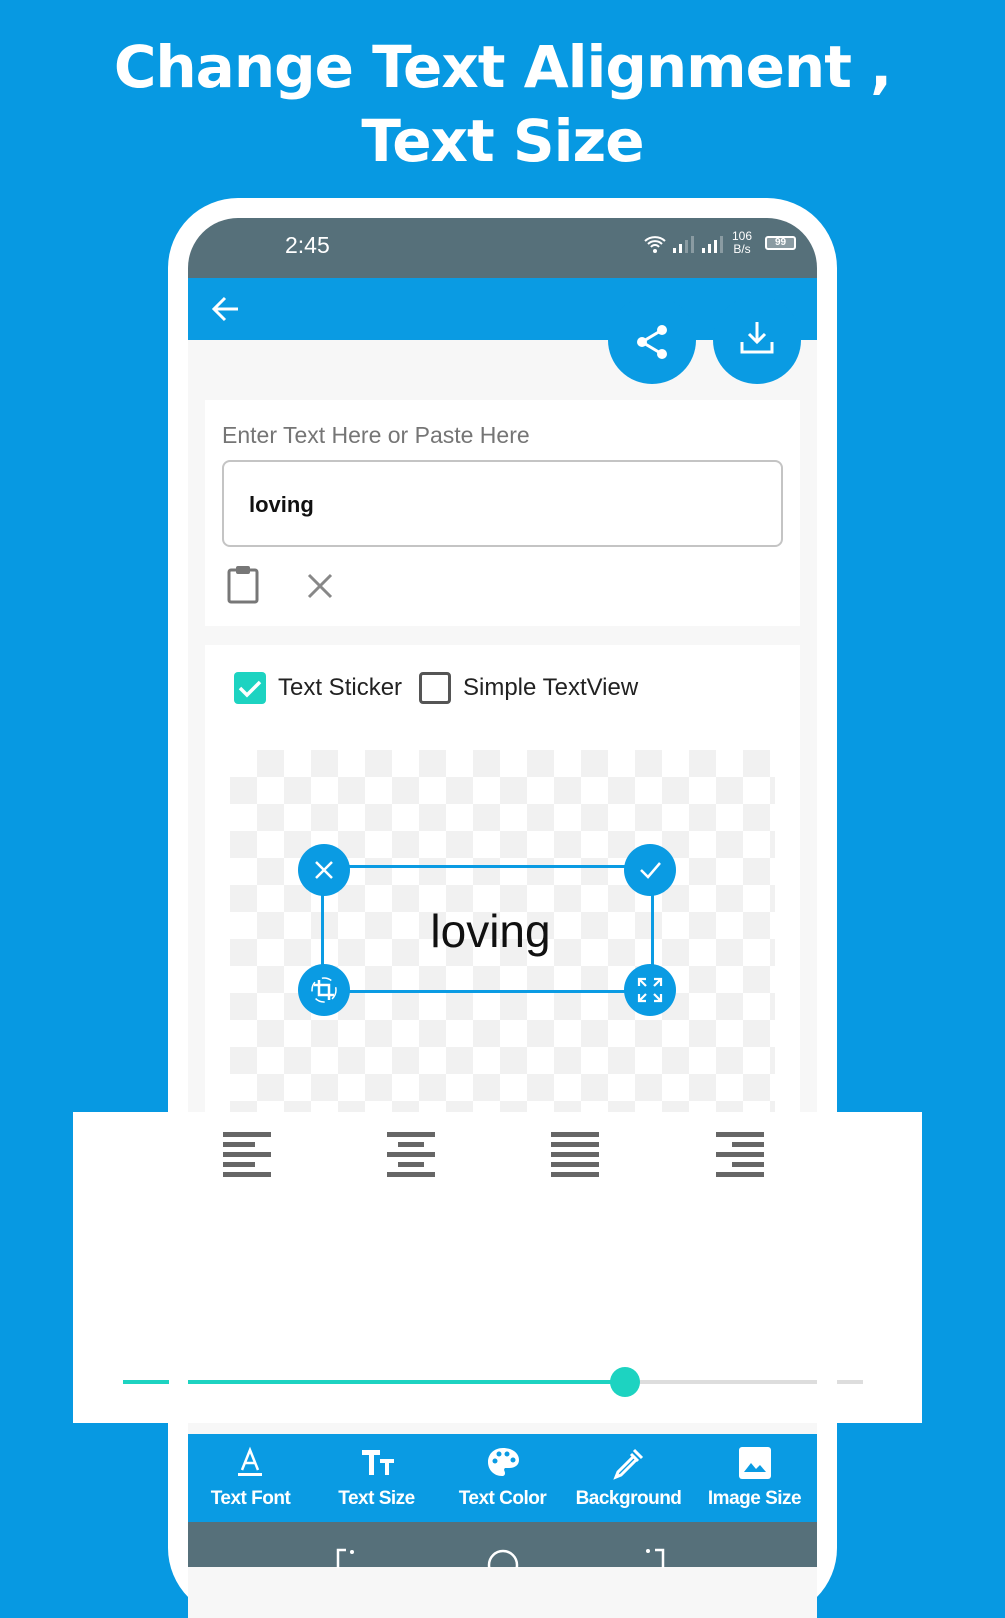 The height and width of the screenshot is (1618, 1005). Describe the element at coordinates (754, 1498) in the screenshot. I see `tool-label: Image Size` at that location.